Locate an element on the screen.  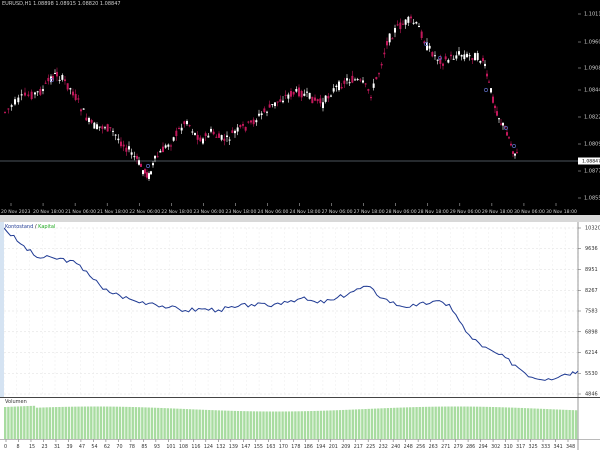
volume-axis-label: 325 is located at coordinates (533, 447).